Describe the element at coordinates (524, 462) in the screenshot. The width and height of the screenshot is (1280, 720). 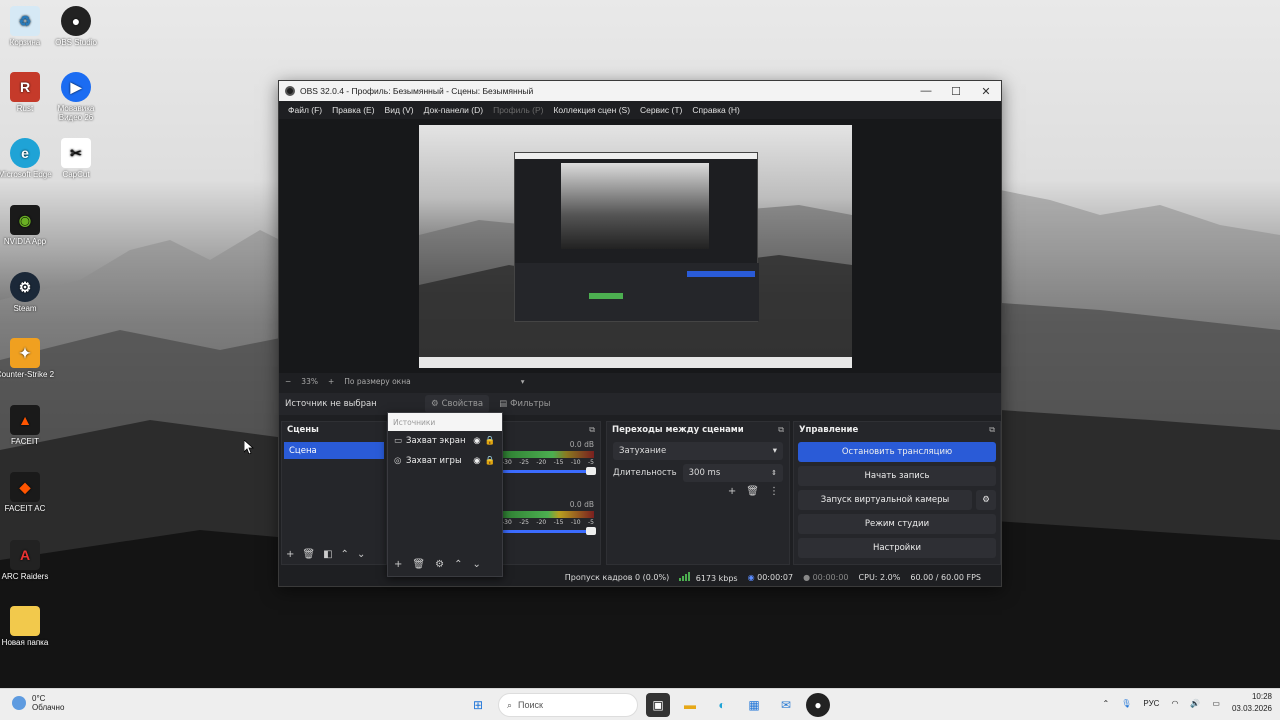
I see `scale-tick: -25` at that location.